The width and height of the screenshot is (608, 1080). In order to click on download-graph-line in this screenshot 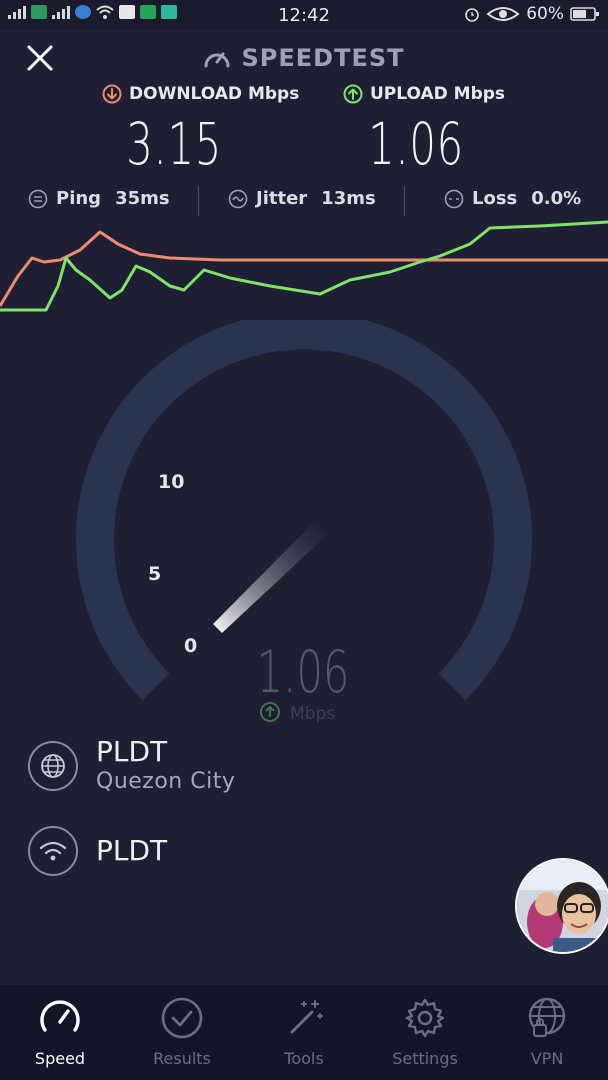, I will do `click(304, 268)`.